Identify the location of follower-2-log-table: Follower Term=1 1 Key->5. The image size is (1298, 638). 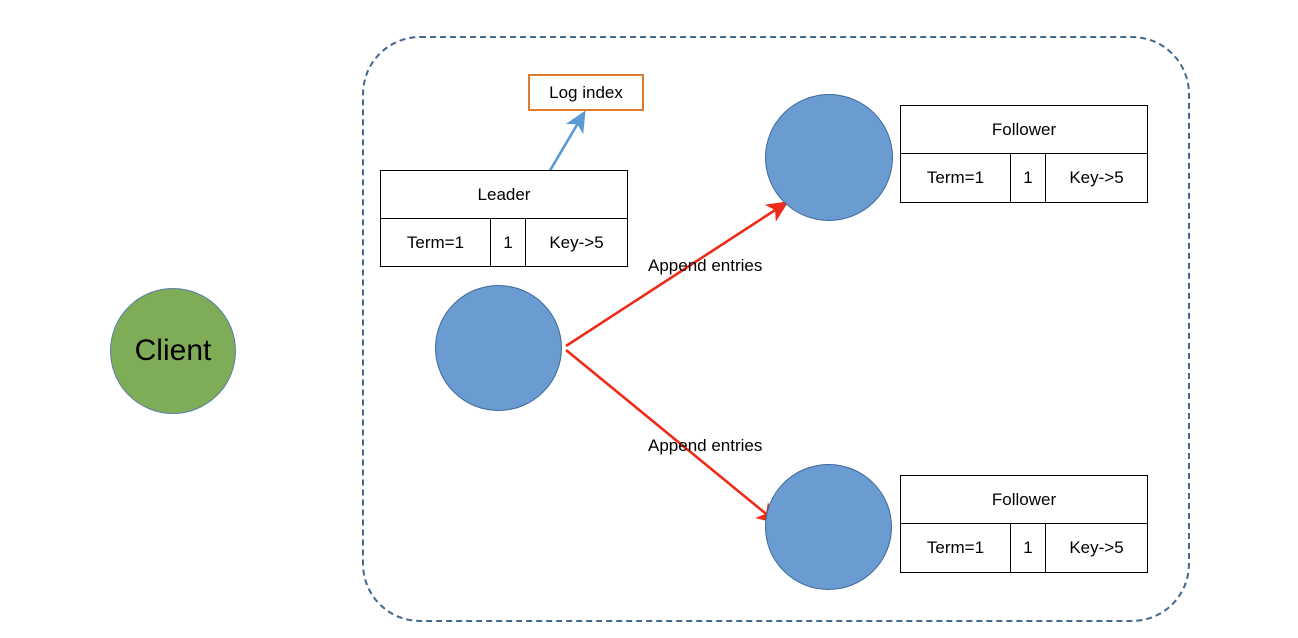
(1024, 524).